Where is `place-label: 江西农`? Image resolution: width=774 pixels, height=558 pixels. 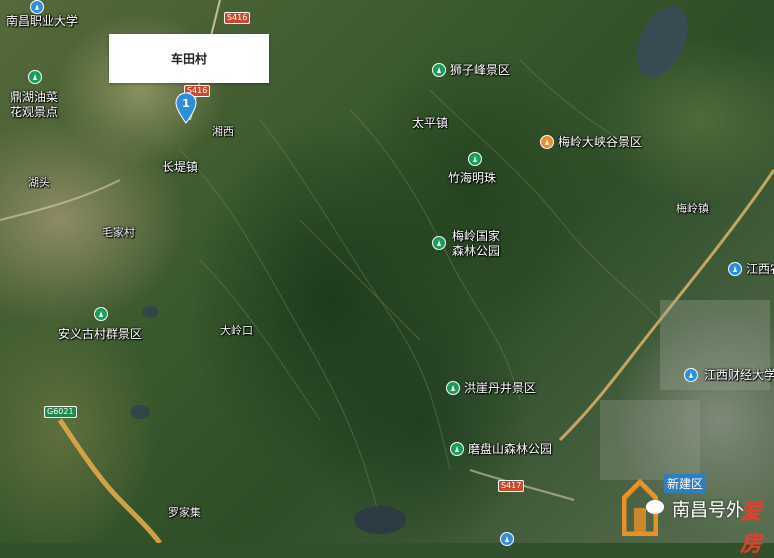 place-label: 江西农 is located at coordinates (760, 269).